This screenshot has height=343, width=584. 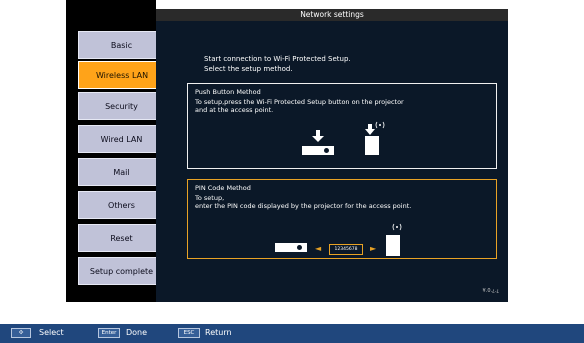 I want to click on sidebar-item-basic: Basic, so click(x=121, y=45).